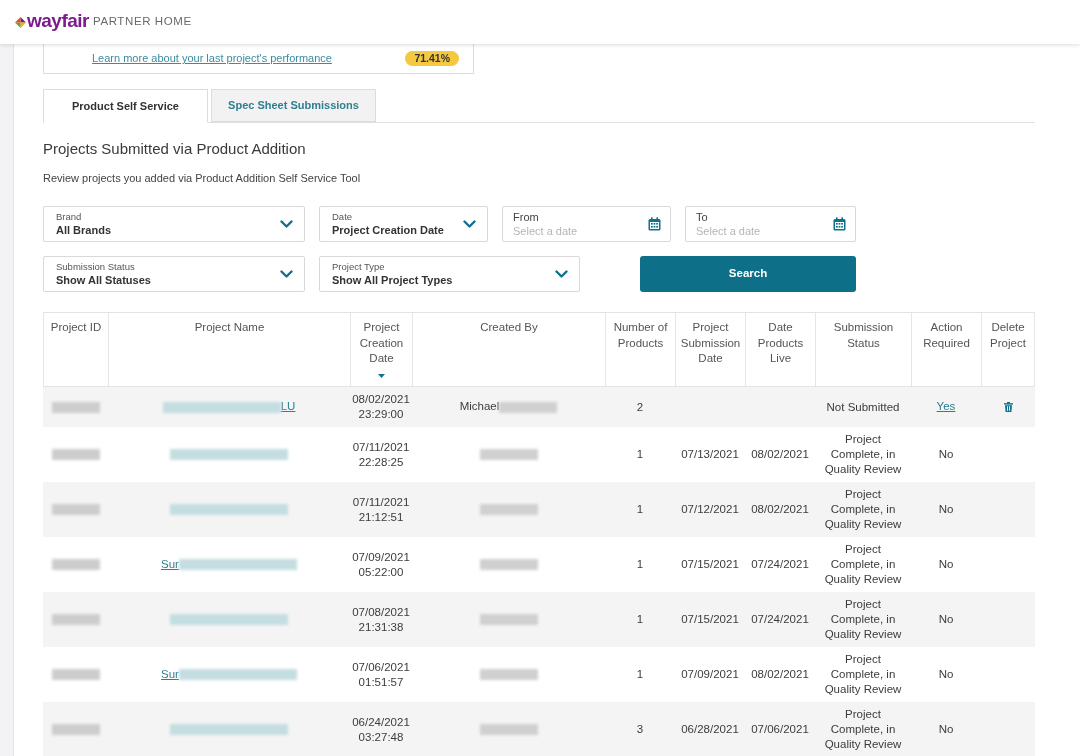 This screenshot has width=1080, height=756. I want to click on section-title: Projects Submitted via Product Addition, so click(175, 149).